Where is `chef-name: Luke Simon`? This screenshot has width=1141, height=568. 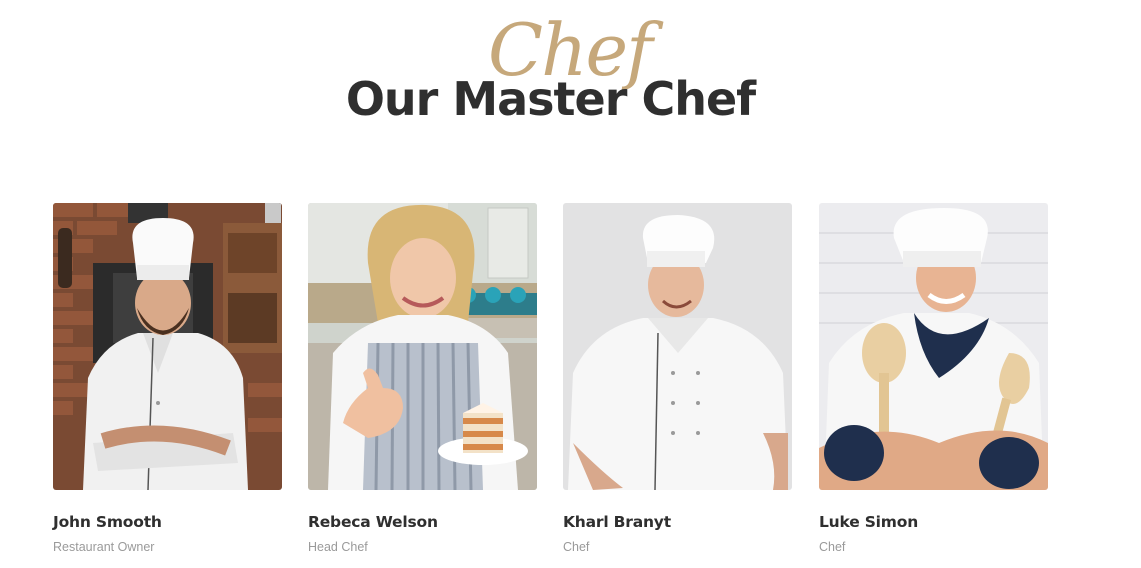
chef-name: Luke Simon is located at coordinates (868, 522).